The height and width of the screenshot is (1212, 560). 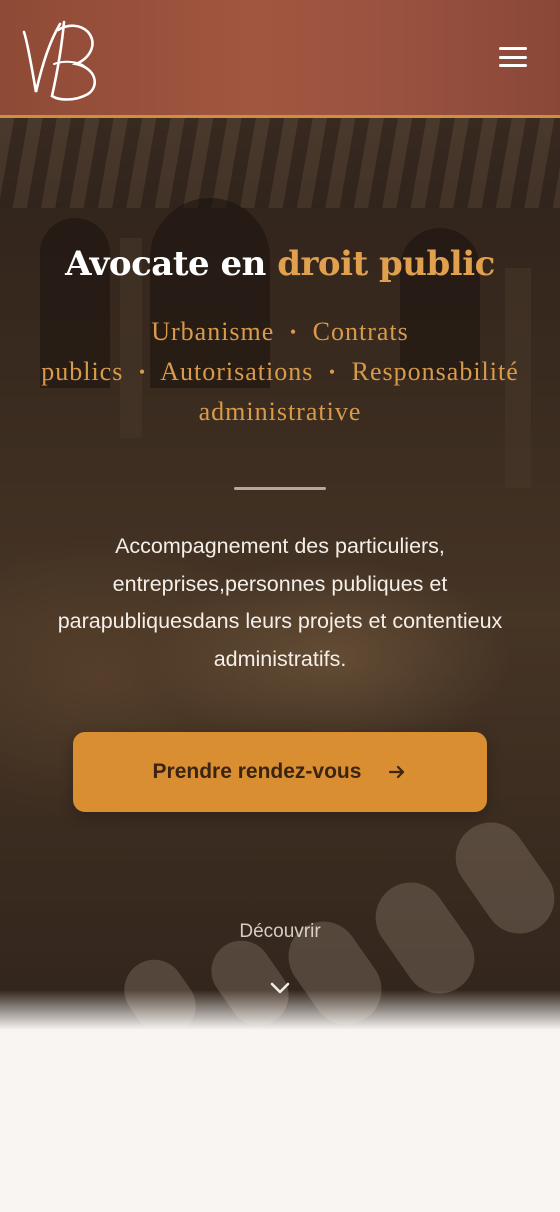 What do you see at coordinates (82, 371) in the screenshot?
I see `specialty-item: publics` at bounding box center [82, 371].